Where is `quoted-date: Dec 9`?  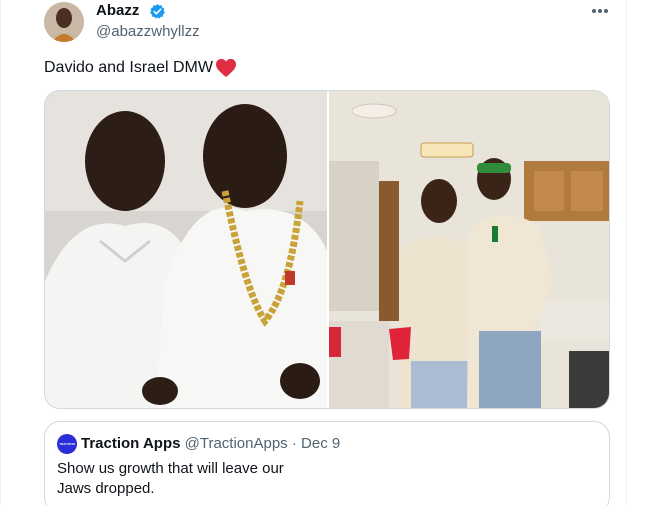 quoted-date: Dec 9 is located at coordinates (320, 443).